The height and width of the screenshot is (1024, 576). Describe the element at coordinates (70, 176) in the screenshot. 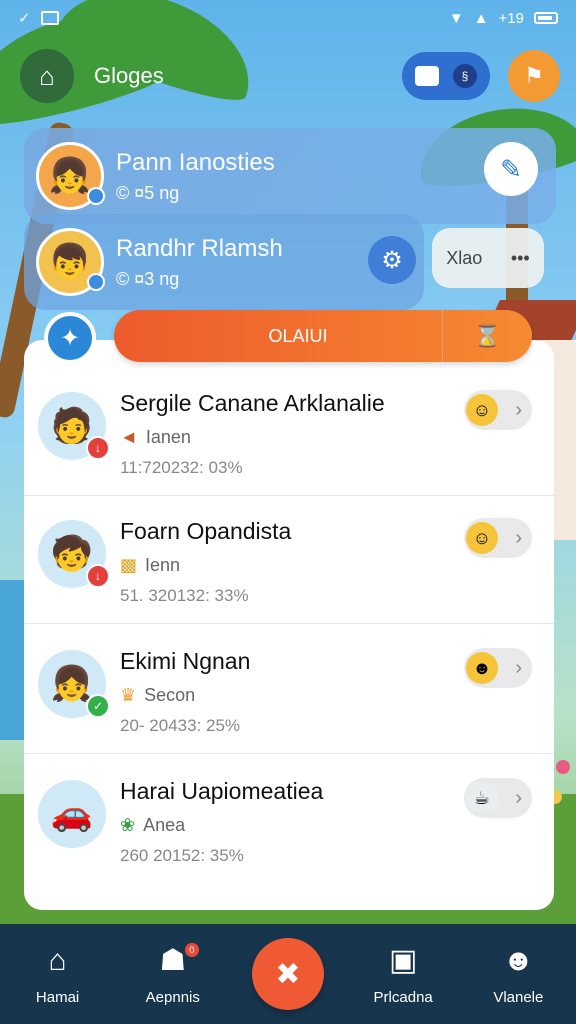

I see `avatar: 👧` at that location.